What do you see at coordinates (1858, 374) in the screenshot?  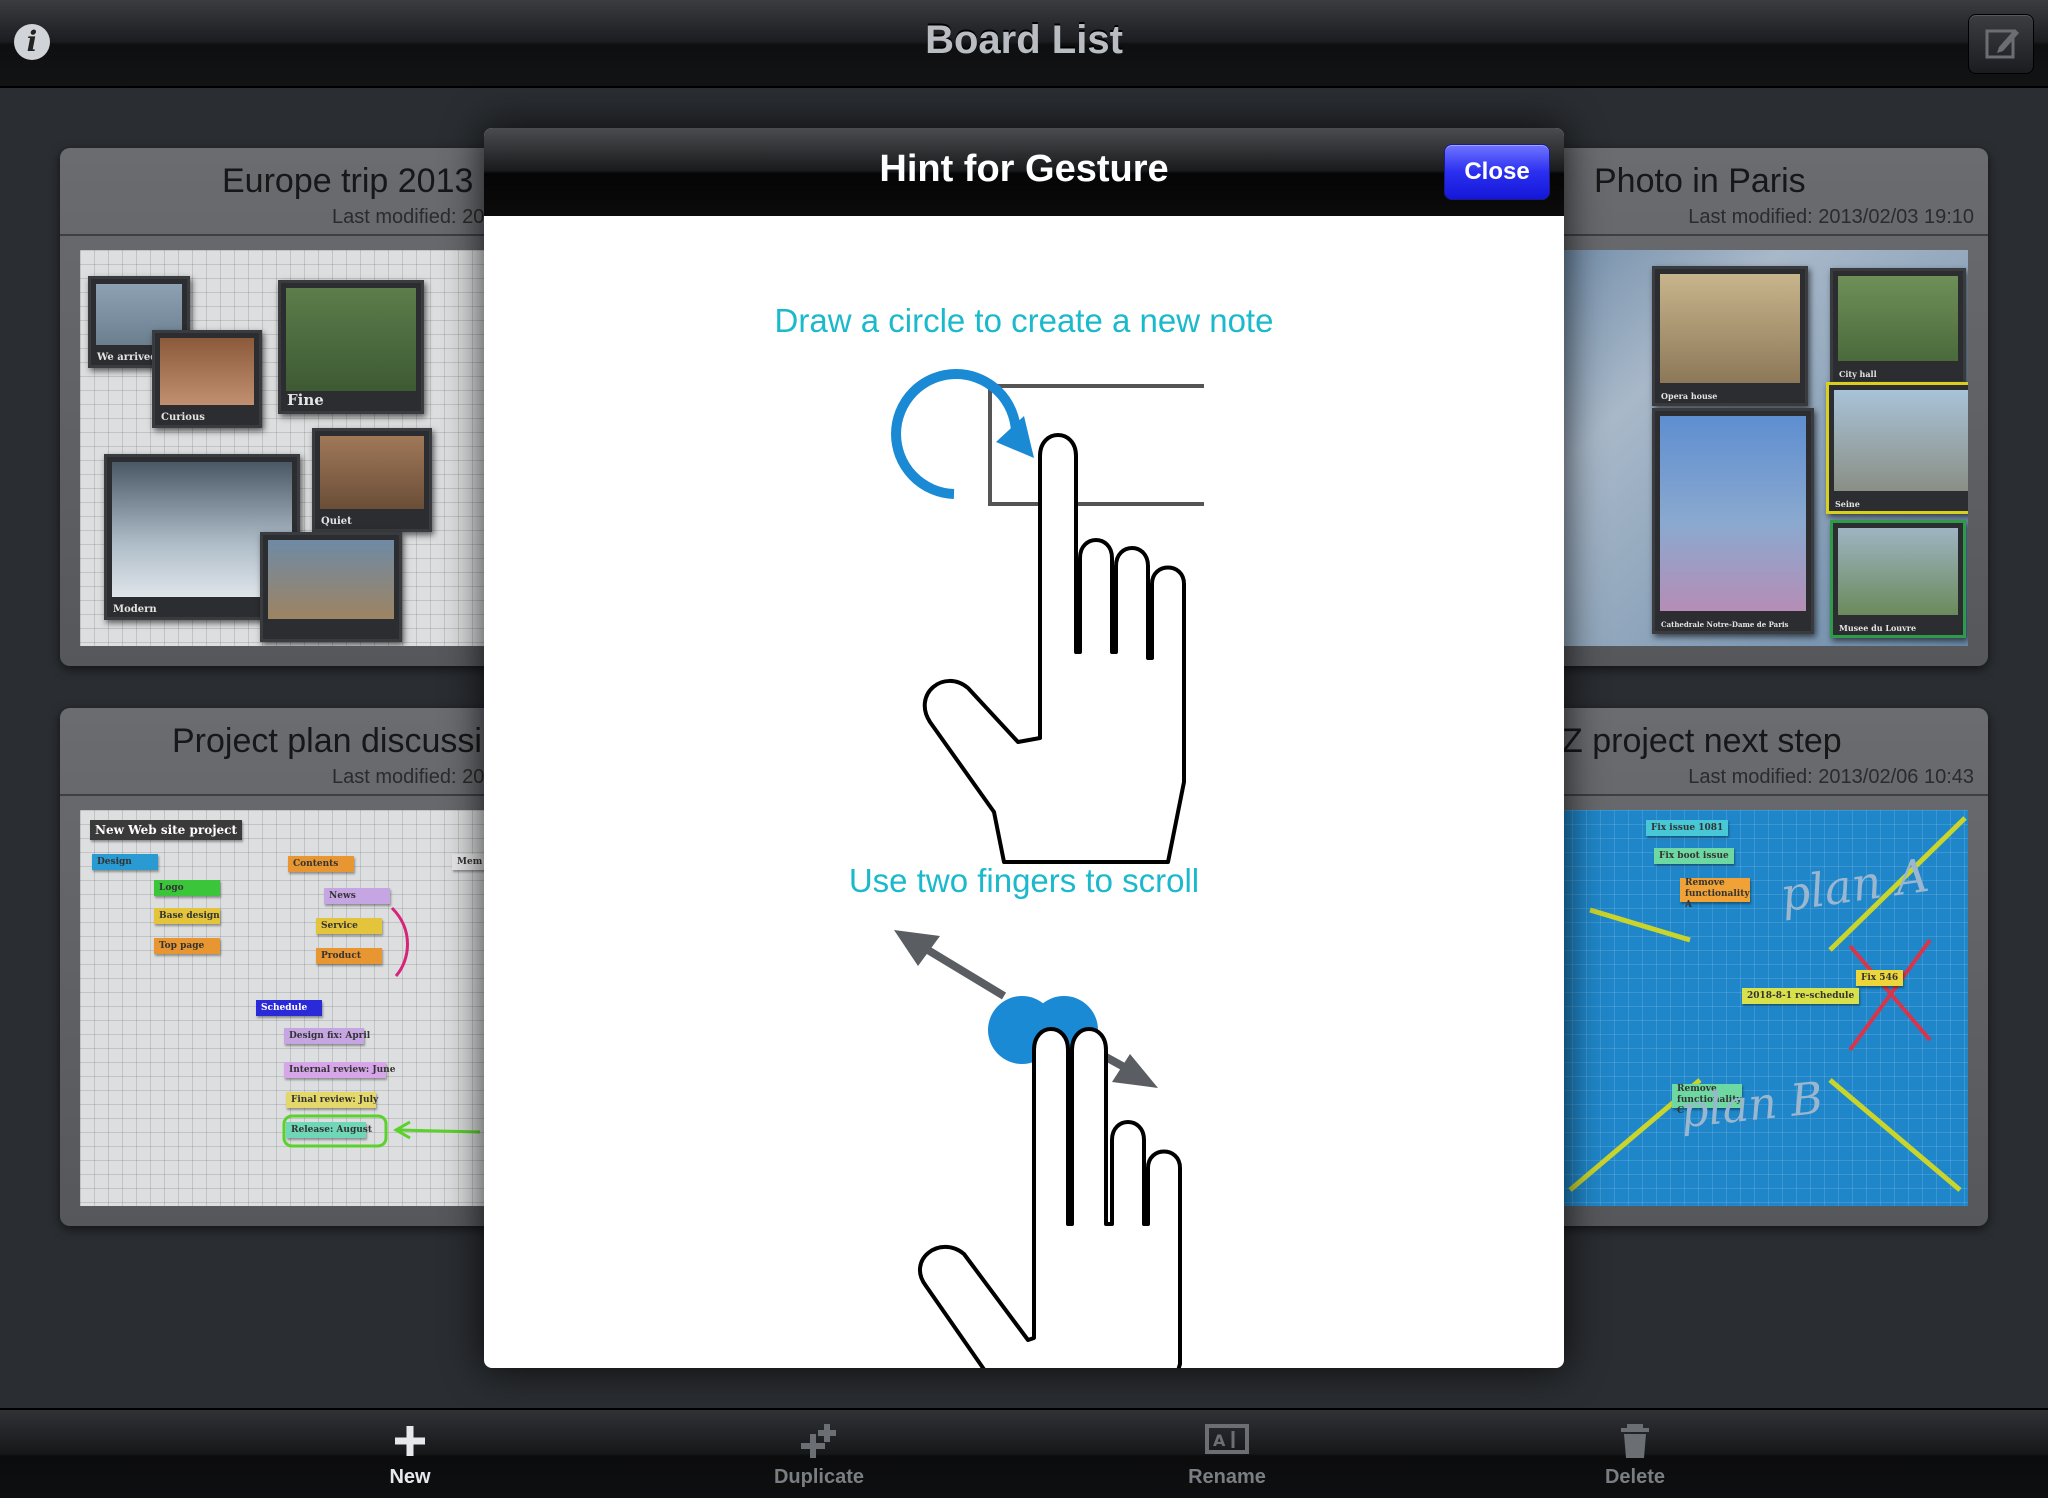 I see `photo-caption: City hall` at bounding box center [1858, 374].